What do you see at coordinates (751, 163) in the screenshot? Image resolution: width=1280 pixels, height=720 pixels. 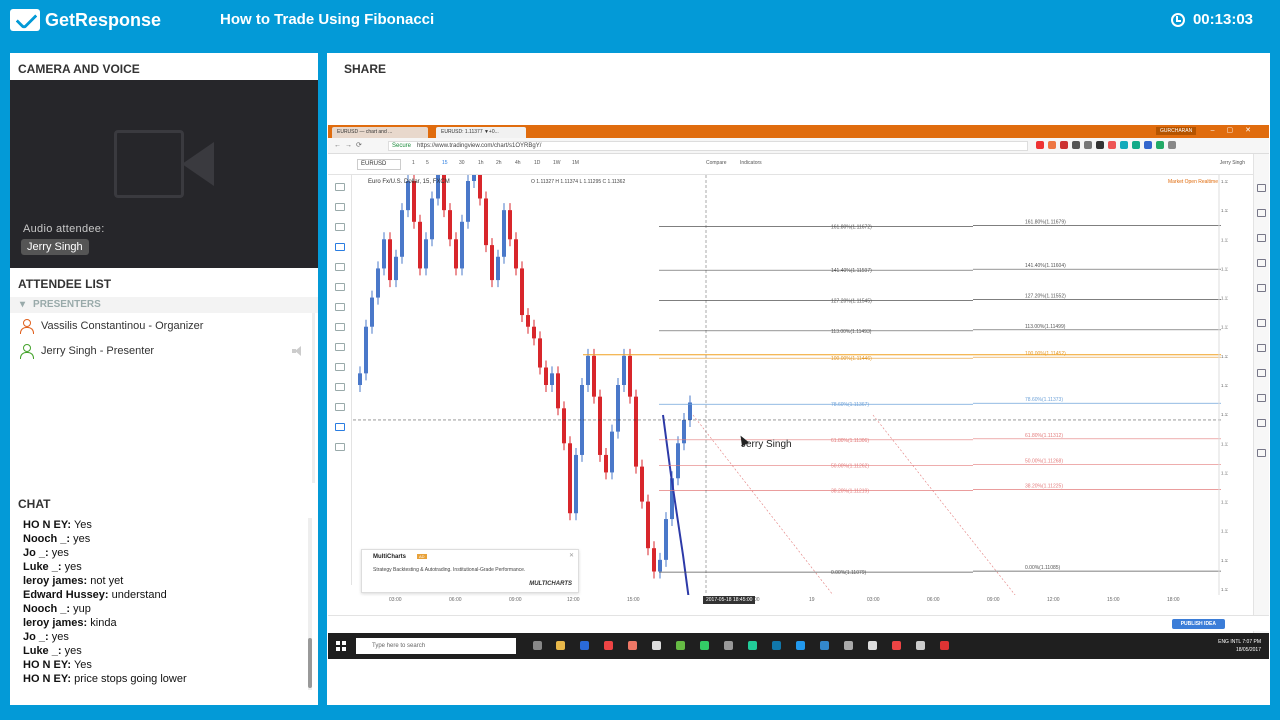 I see `indicators-button: Indicators` at bounding box center [751, 163].